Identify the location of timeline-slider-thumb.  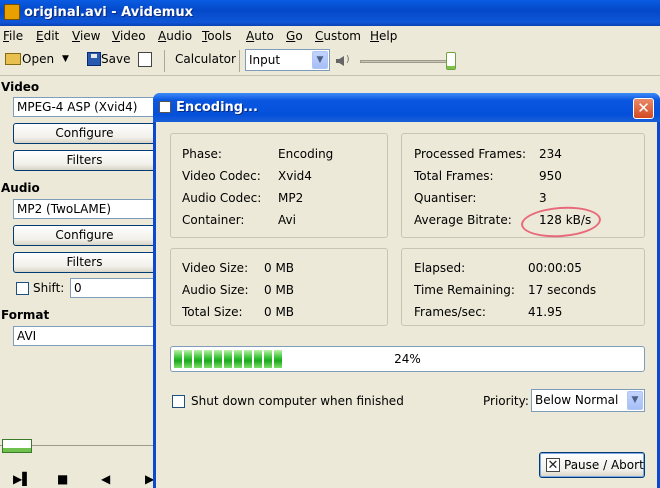
(17, 446).